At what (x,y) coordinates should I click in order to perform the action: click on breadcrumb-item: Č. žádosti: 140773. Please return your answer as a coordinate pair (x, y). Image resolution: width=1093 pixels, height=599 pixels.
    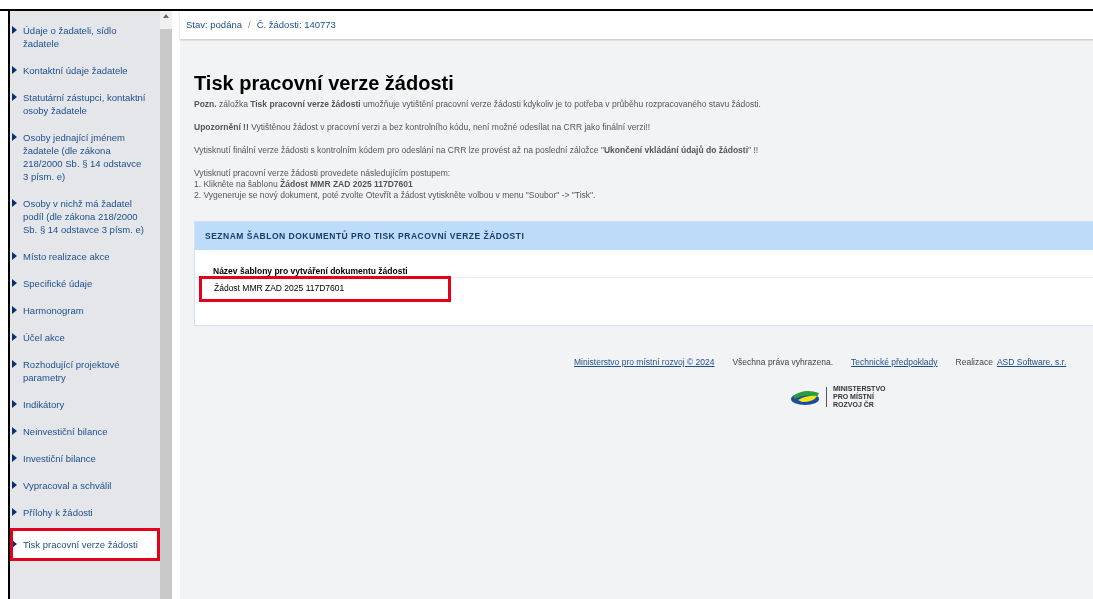
    Looking at the image, I should click on (296, 24).